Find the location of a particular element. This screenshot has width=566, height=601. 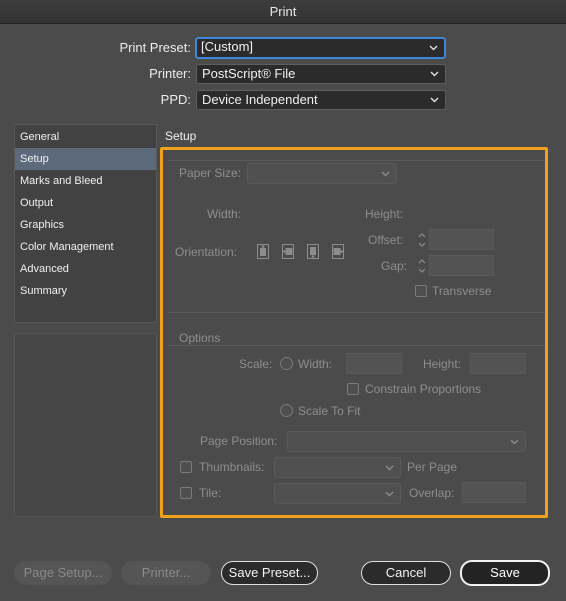

thumbnails-select is located at coordinates (337, 467).